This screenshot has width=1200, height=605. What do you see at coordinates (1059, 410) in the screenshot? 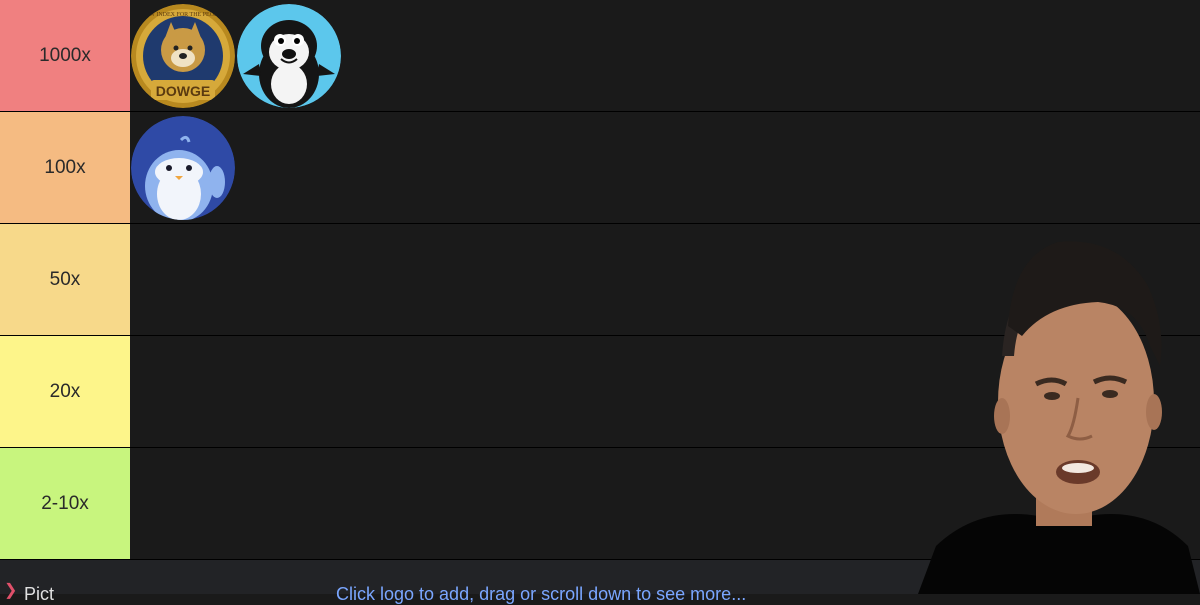
I see `presenter-webcam` at bounding box center [1059, 410].